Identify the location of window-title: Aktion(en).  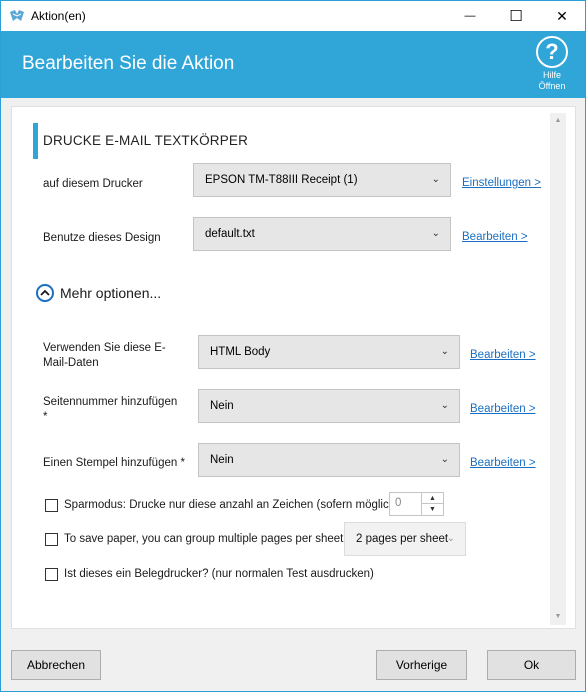
(58, 16).